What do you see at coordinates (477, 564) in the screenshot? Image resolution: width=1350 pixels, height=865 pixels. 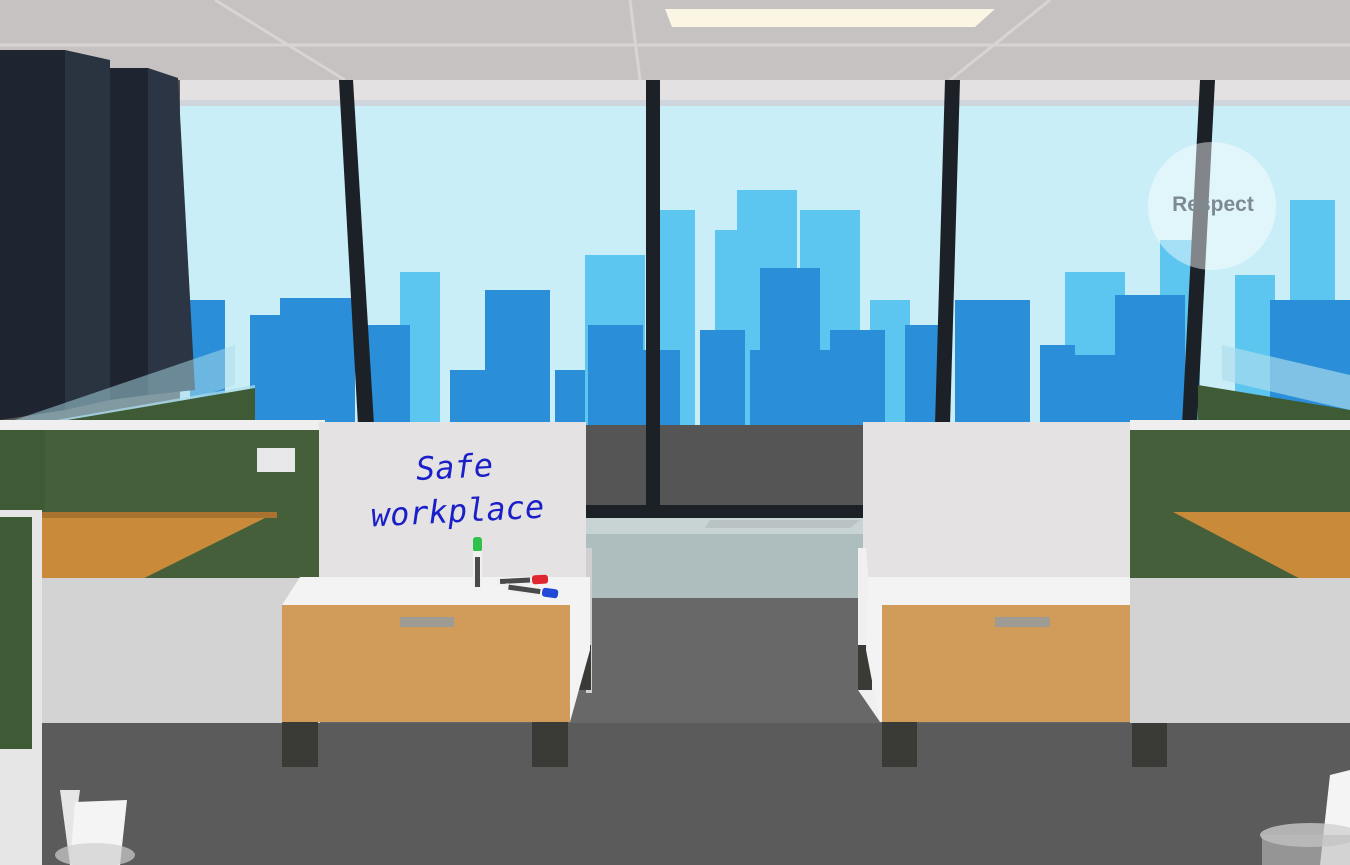 I see `marker-icon` at bounding box center [477, 564].